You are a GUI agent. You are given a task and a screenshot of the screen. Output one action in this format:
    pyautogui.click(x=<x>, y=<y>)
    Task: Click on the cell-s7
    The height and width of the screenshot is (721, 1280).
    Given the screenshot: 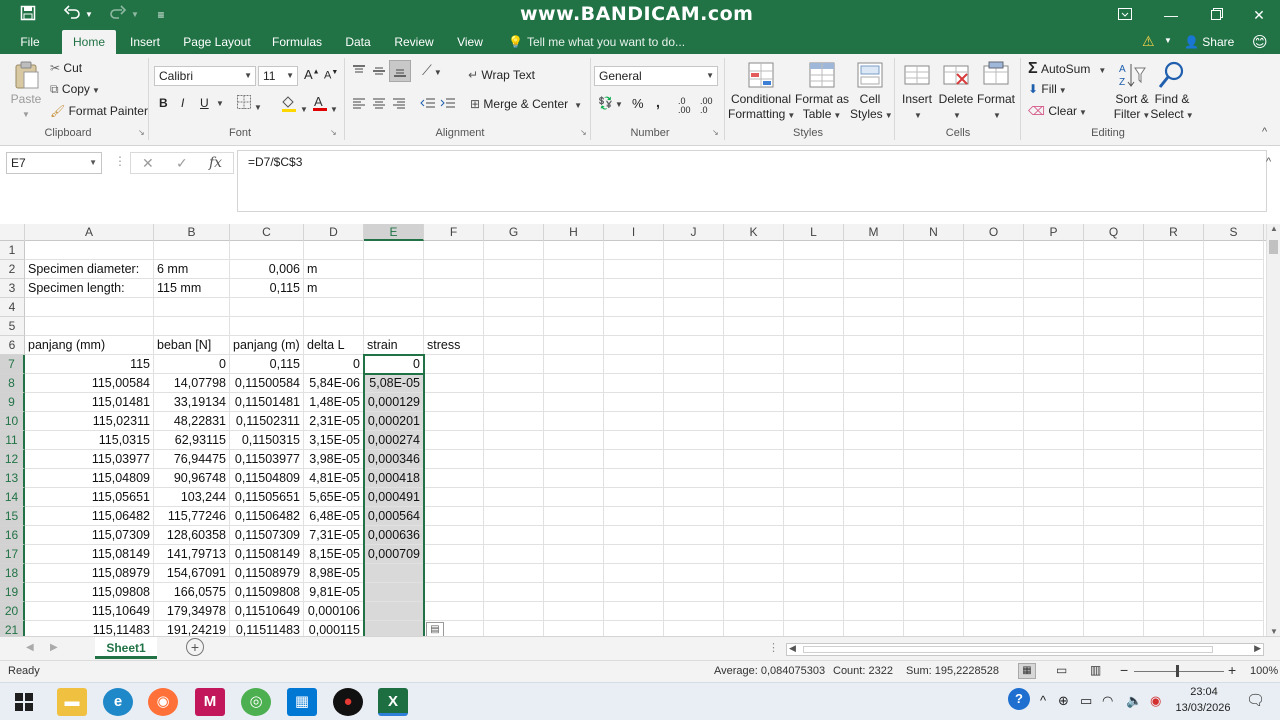 What is the action you would take?
    pyautogui.click(x=1234, y=364)
    